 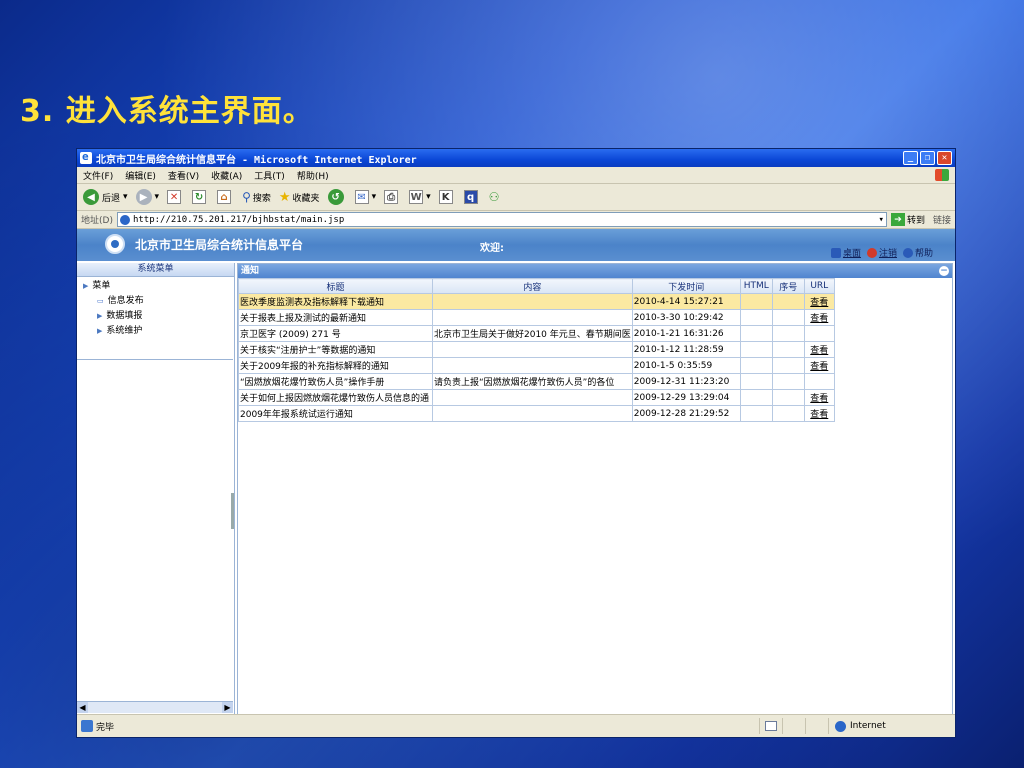 What do you see at coordinates (101, 286) in the screenshot?
I see `tree-root-label: 菜单` at bounding box center [101, 286].